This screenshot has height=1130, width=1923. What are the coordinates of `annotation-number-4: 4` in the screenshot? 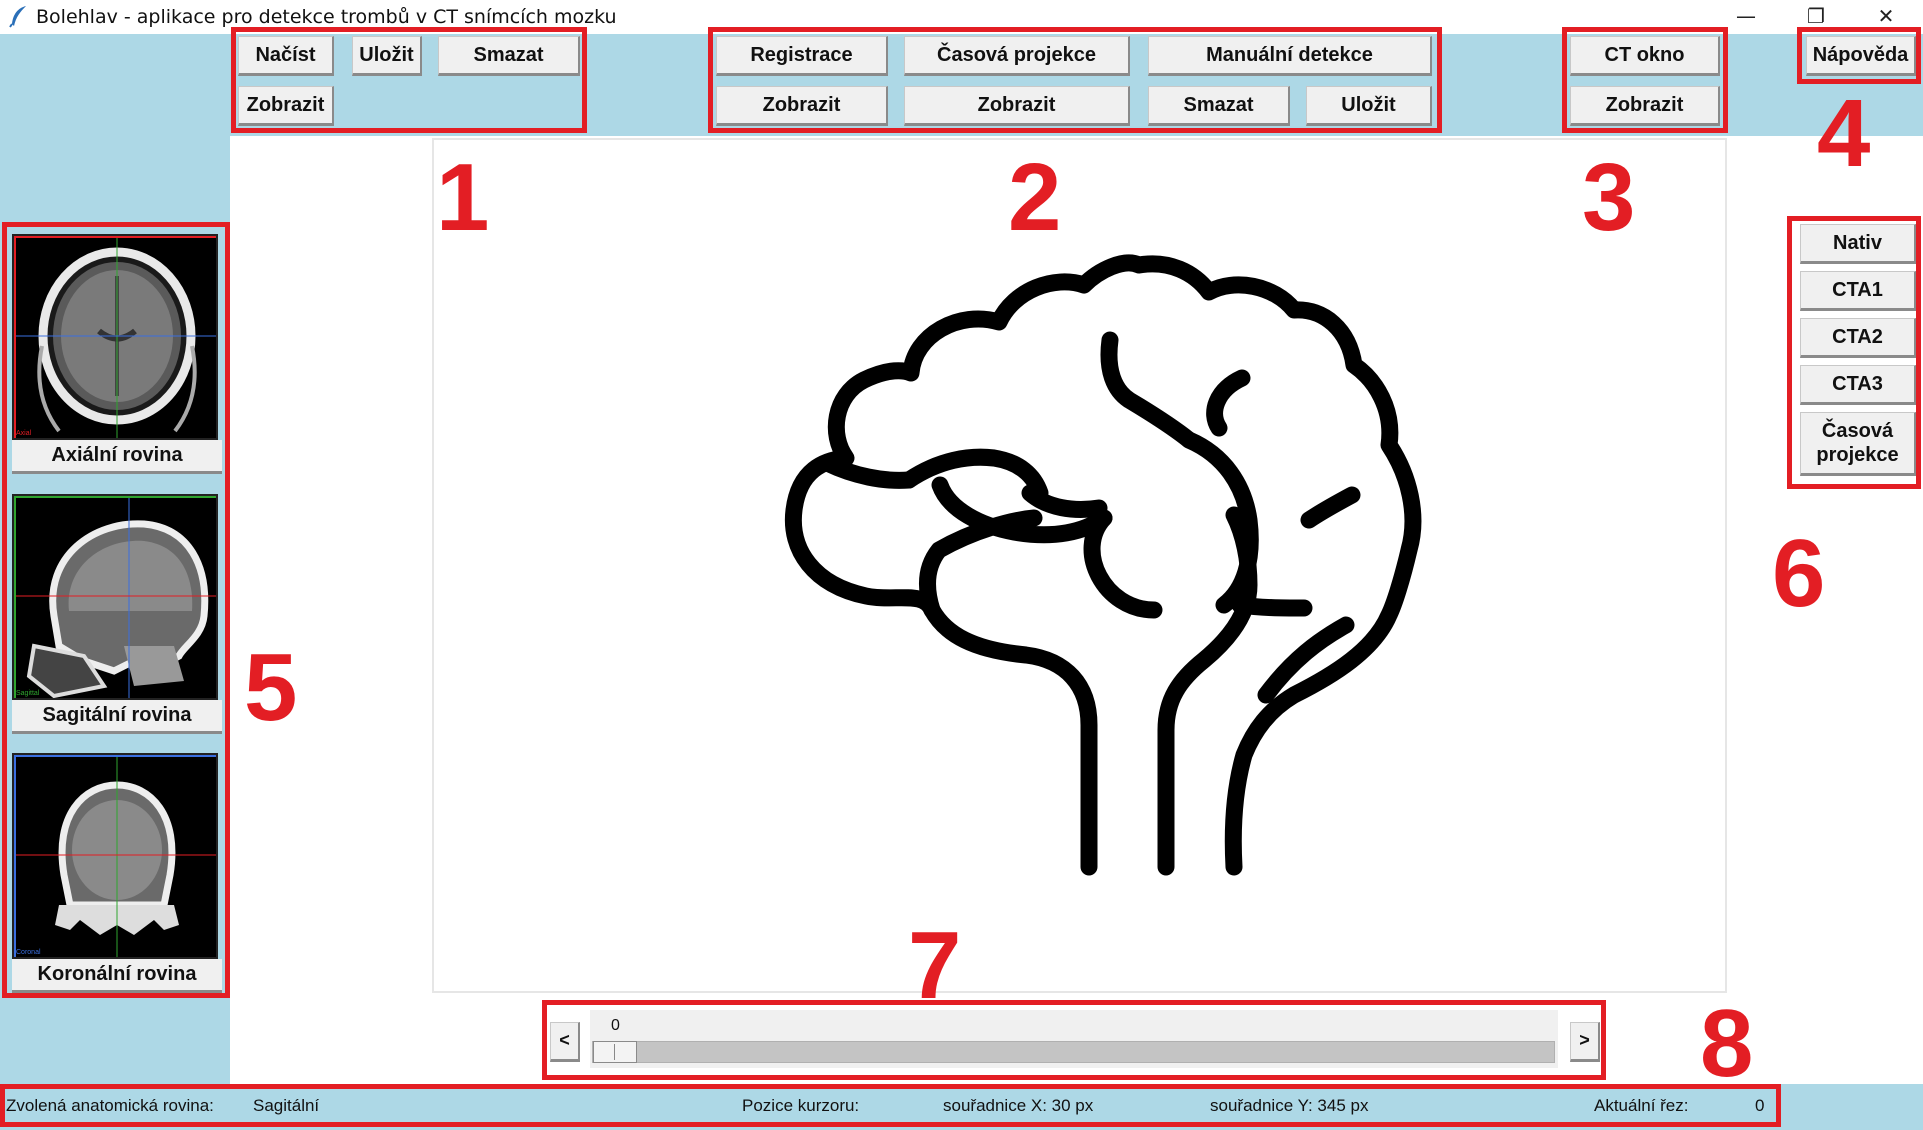 It's located at (1844, 133).